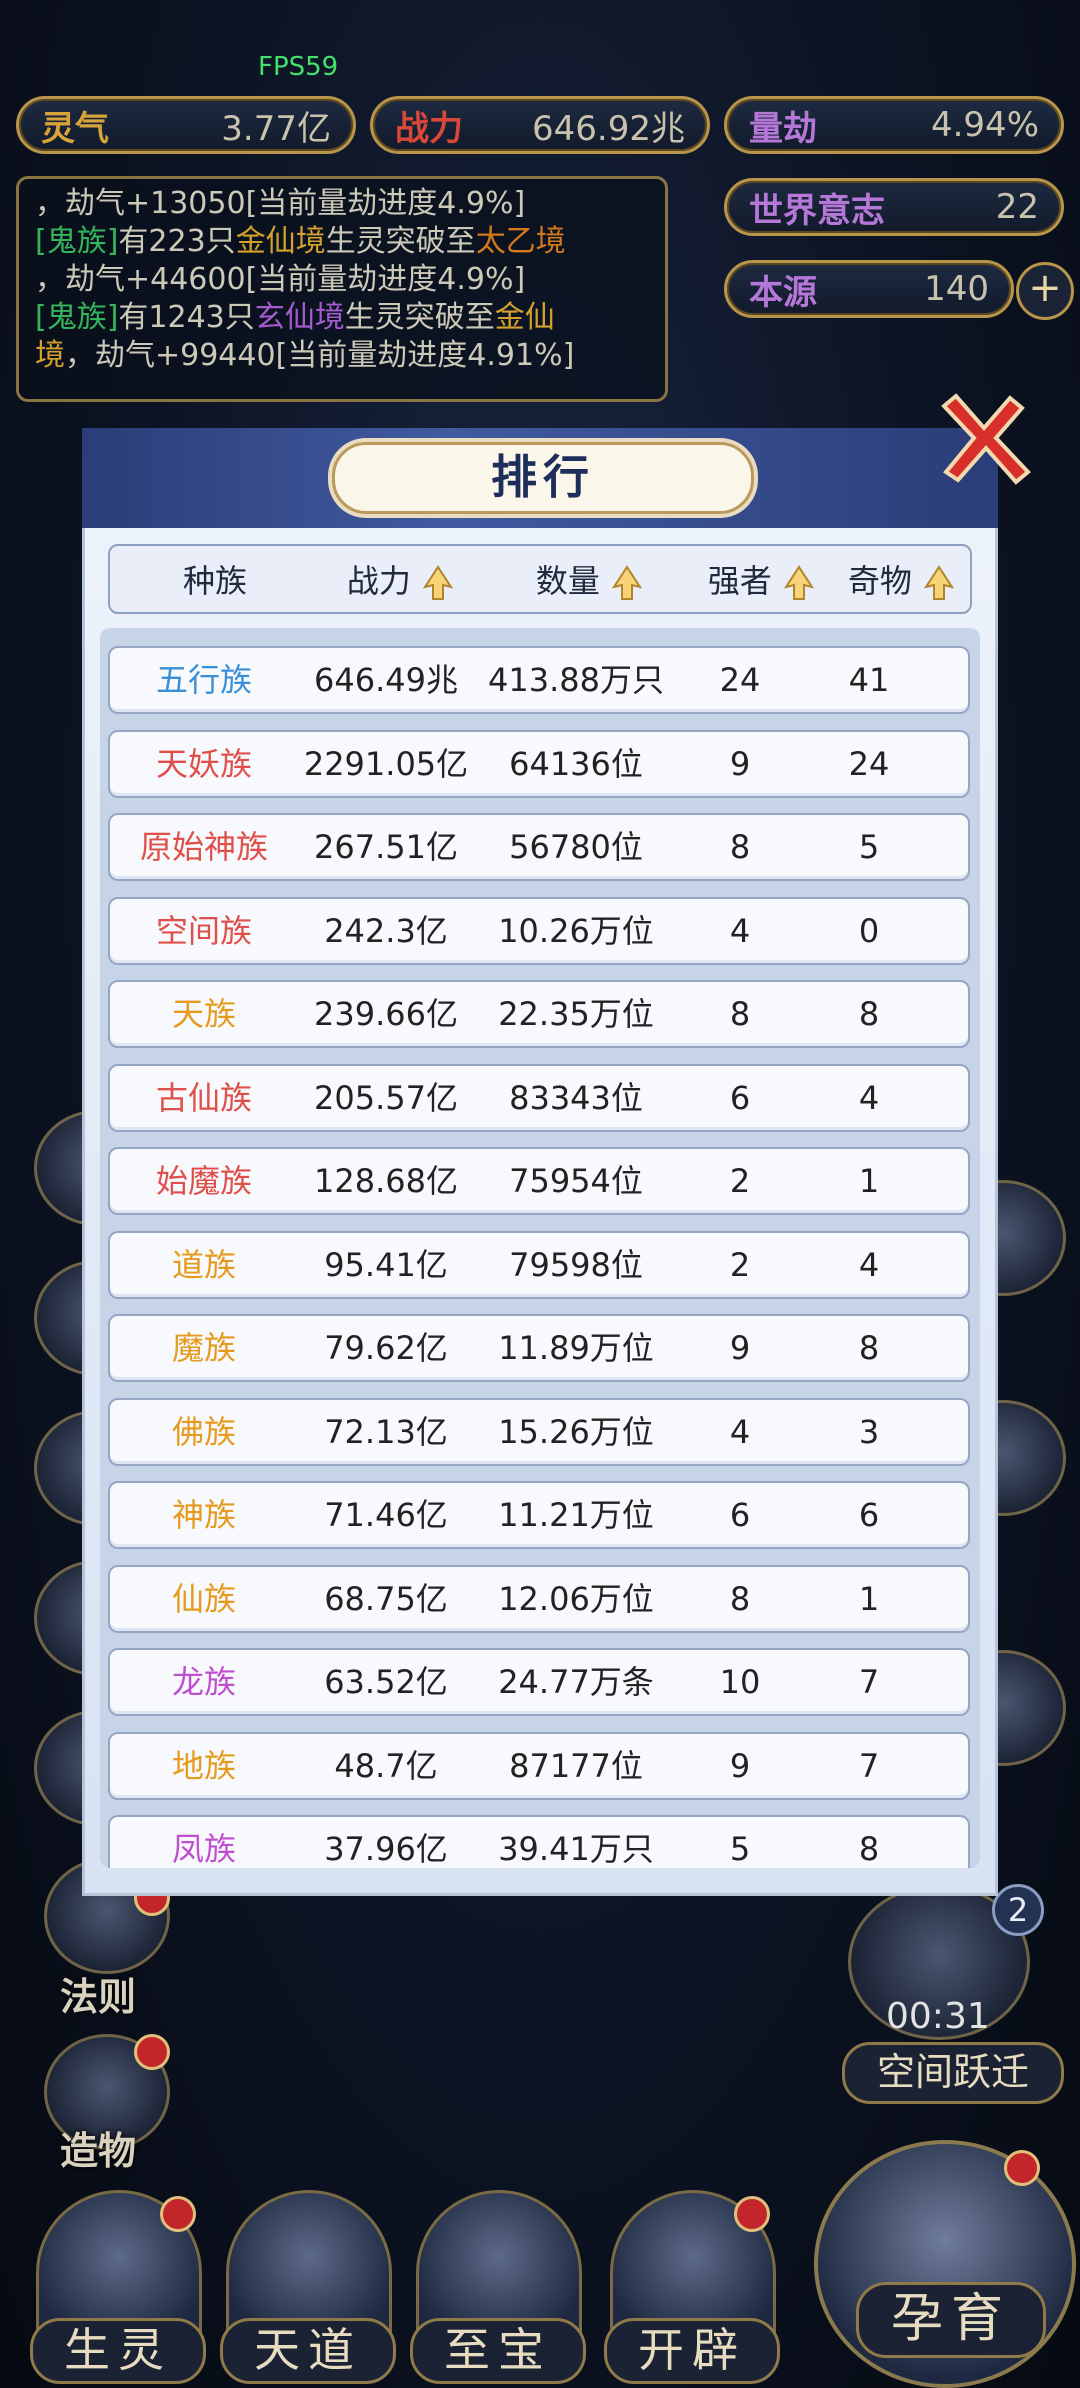  What do you see at coordinates (869, 1431) in the screenshot?
I see `row-item: 3` at bounding box center [869, 1431].